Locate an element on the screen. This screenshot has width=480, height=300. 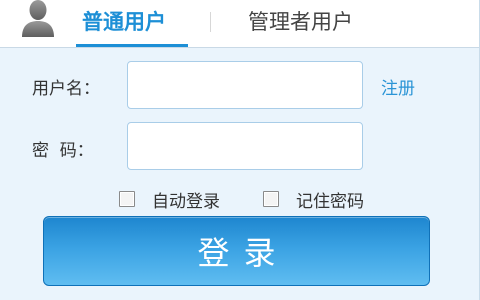
user-silhouette-icon is located at coordinates (38, 19).